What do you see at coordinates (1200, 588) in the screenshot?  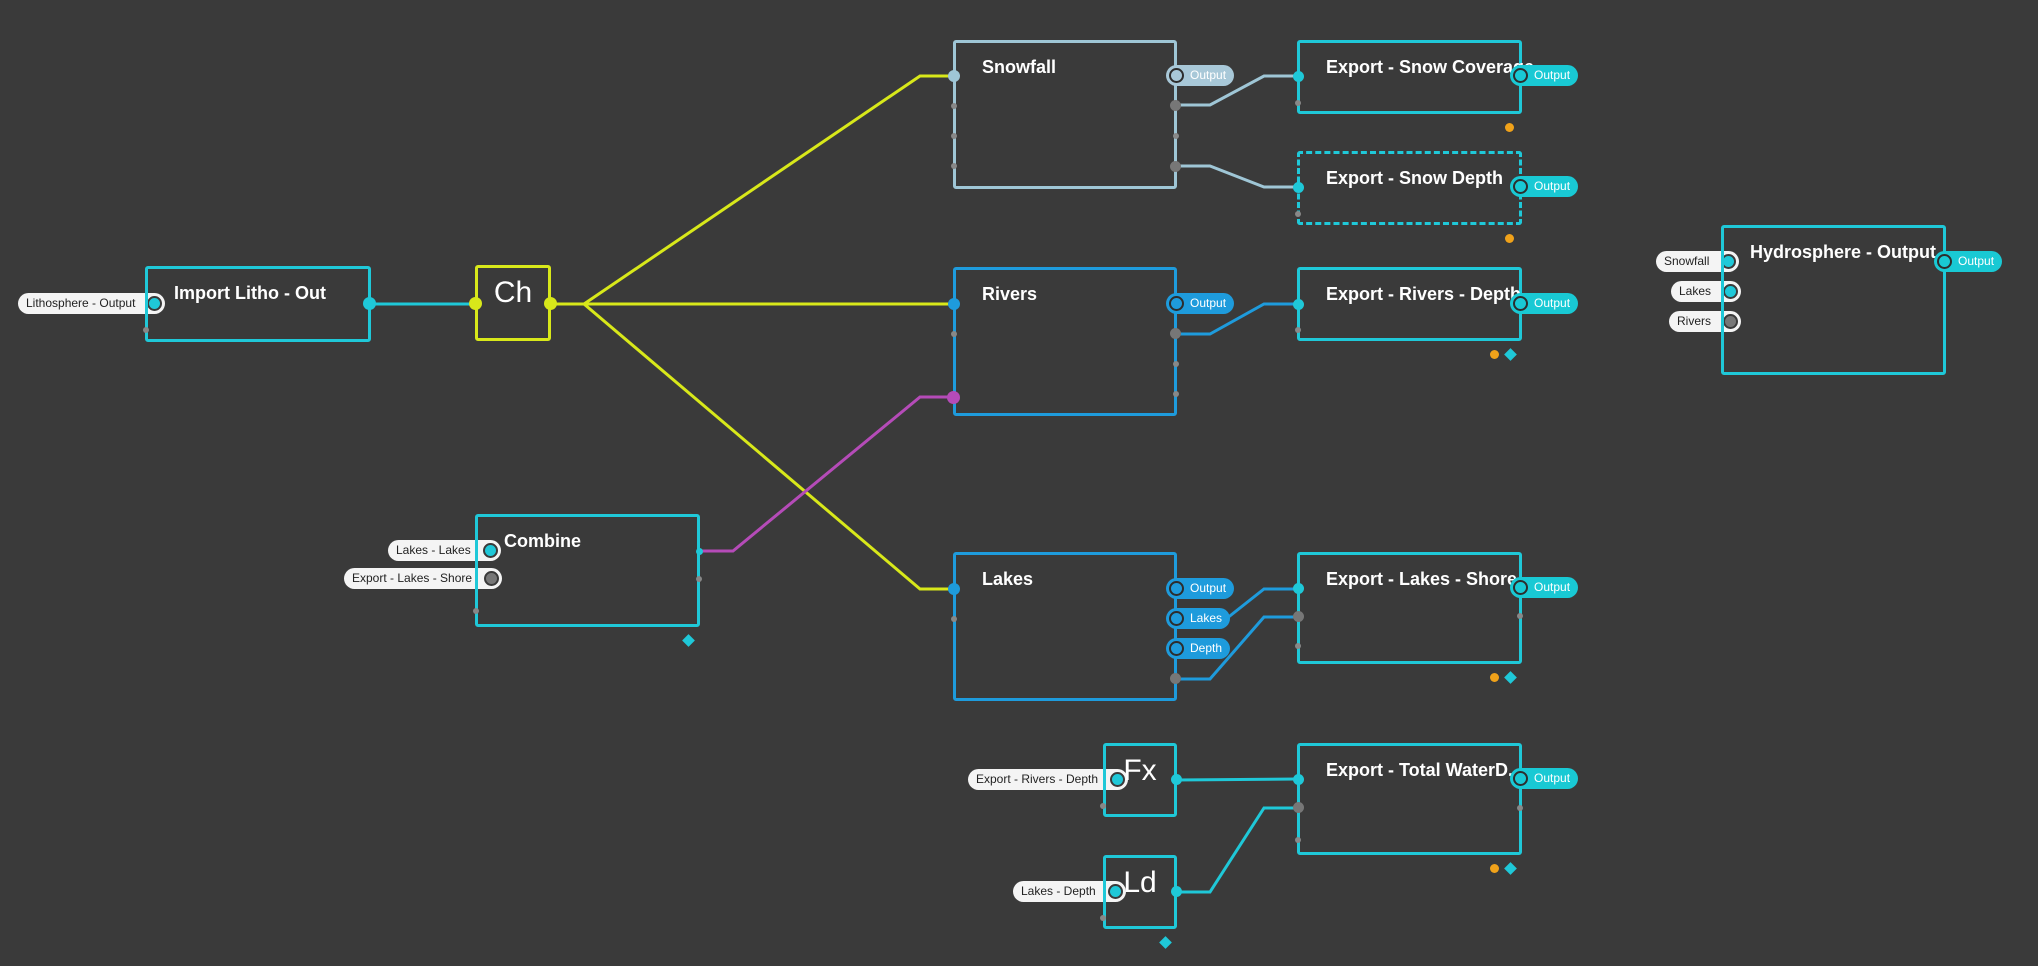 I see `output-badge-lakes-output: Output` at bounding box center [1200, 588].